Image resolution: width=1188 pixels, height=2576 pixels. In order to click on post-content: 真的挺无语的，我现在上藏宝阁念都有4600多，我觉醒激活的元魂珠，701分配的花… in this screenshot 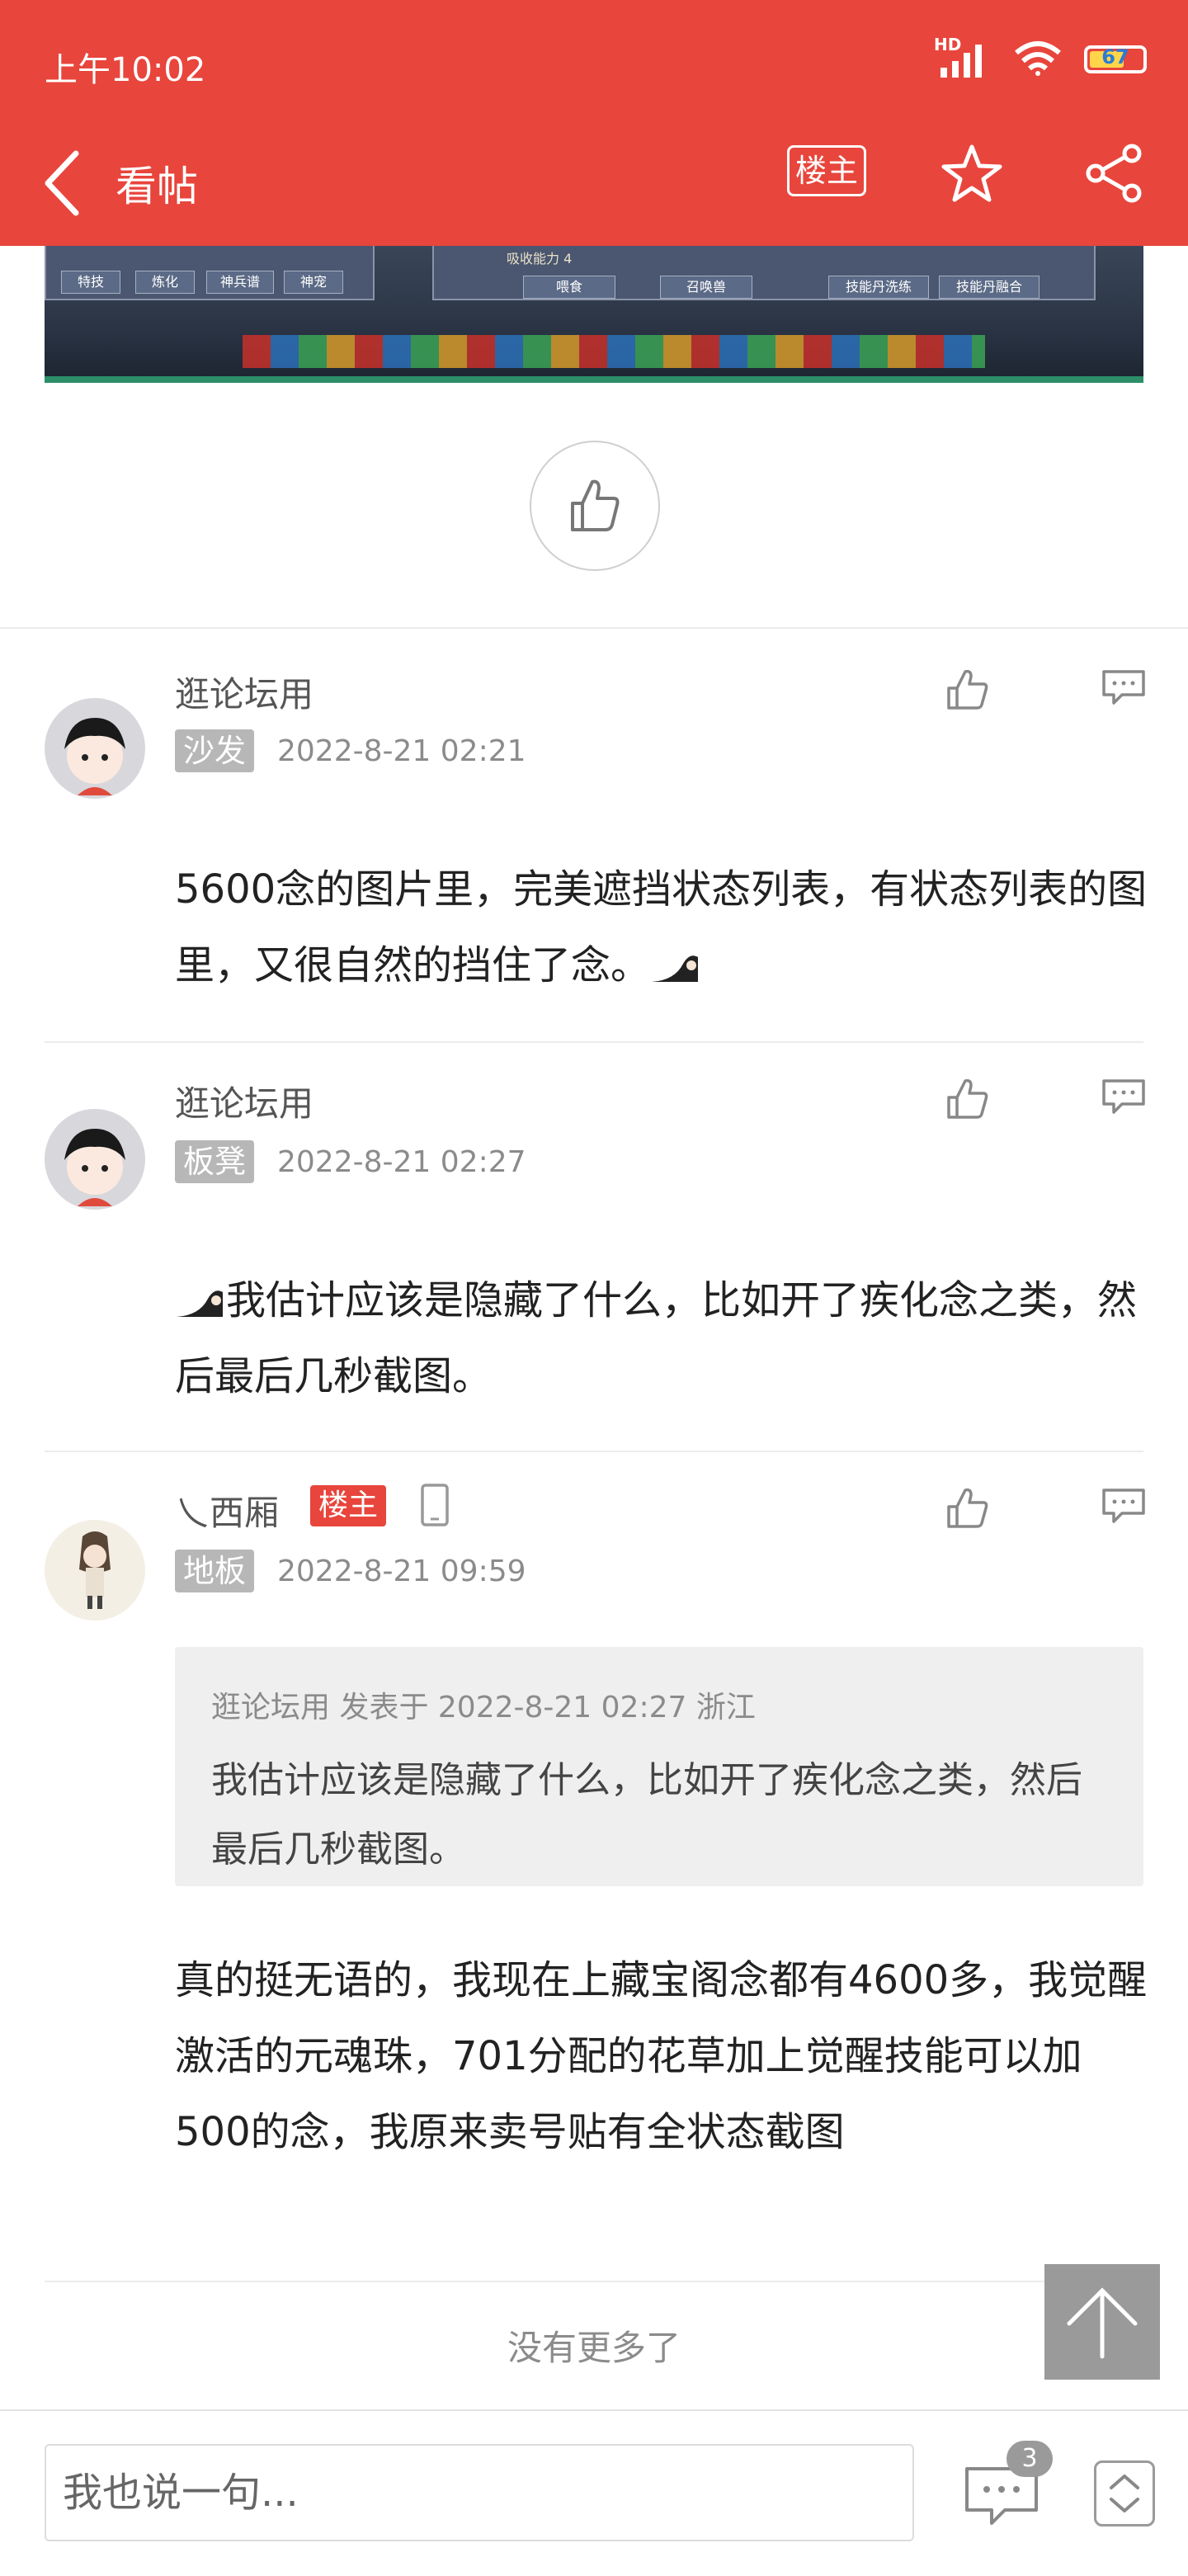, I will do `click(661, 2056)`.